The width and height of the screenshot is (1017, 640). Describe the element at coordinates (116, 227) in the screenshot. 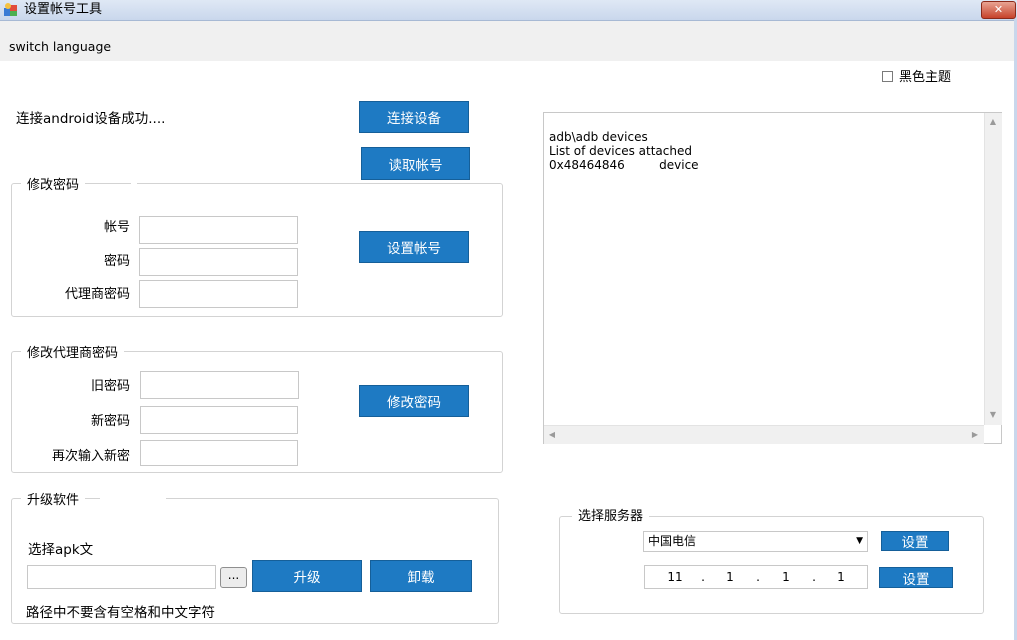

I see `account-label: 帐号` at that location.